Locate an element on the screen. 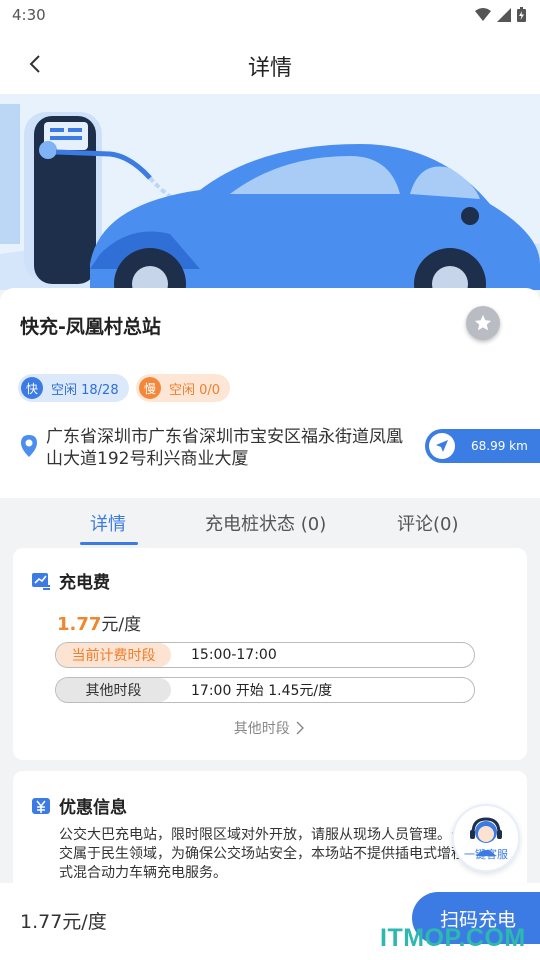  other-period-label: 其他时段 is located at coordinates (113, 690).